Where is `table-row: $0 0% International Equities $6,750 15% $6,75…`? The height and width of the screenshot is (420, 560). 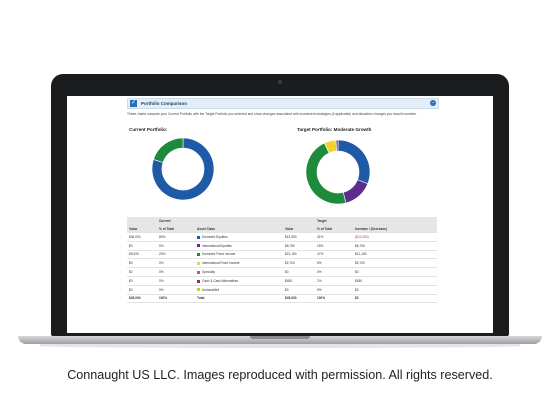 table-row: $0 0% International Equities $6,750 15% $6,75… is located at coordinates (282, 246).